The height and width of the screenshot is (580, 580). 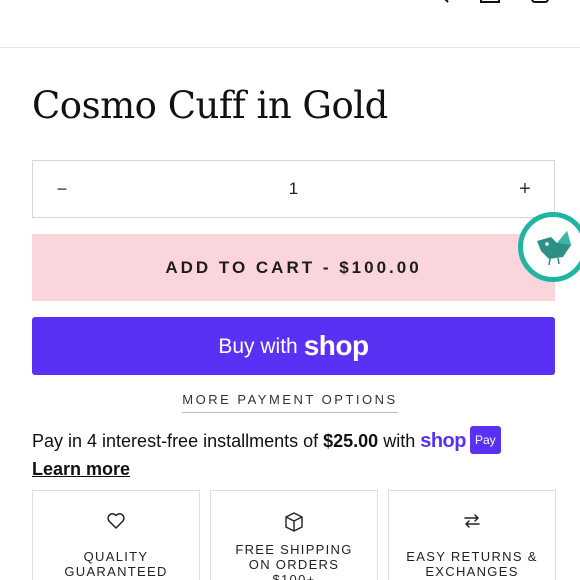 I want to click on feature-card-quality: QUALITY GUARANTEED, so click(x=116, y=535).